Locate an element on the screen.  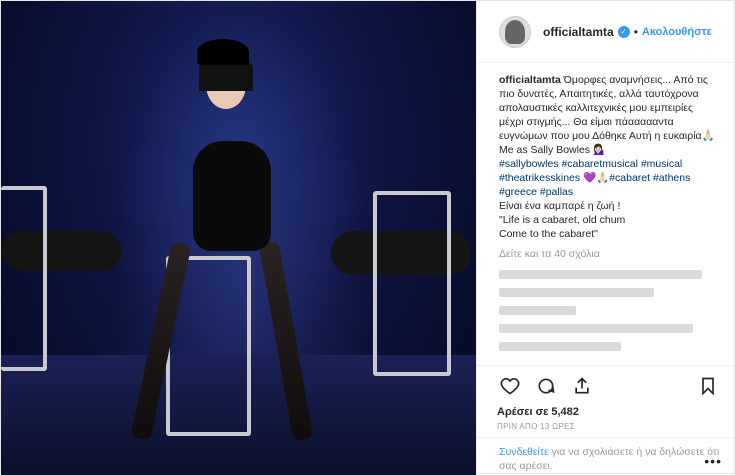
actions-bar: Αρέσει σε 5,482 ΠΡΙΝ ΑΠΟ 13 ΩΡΕΣ is located at coordinates (606, 398).